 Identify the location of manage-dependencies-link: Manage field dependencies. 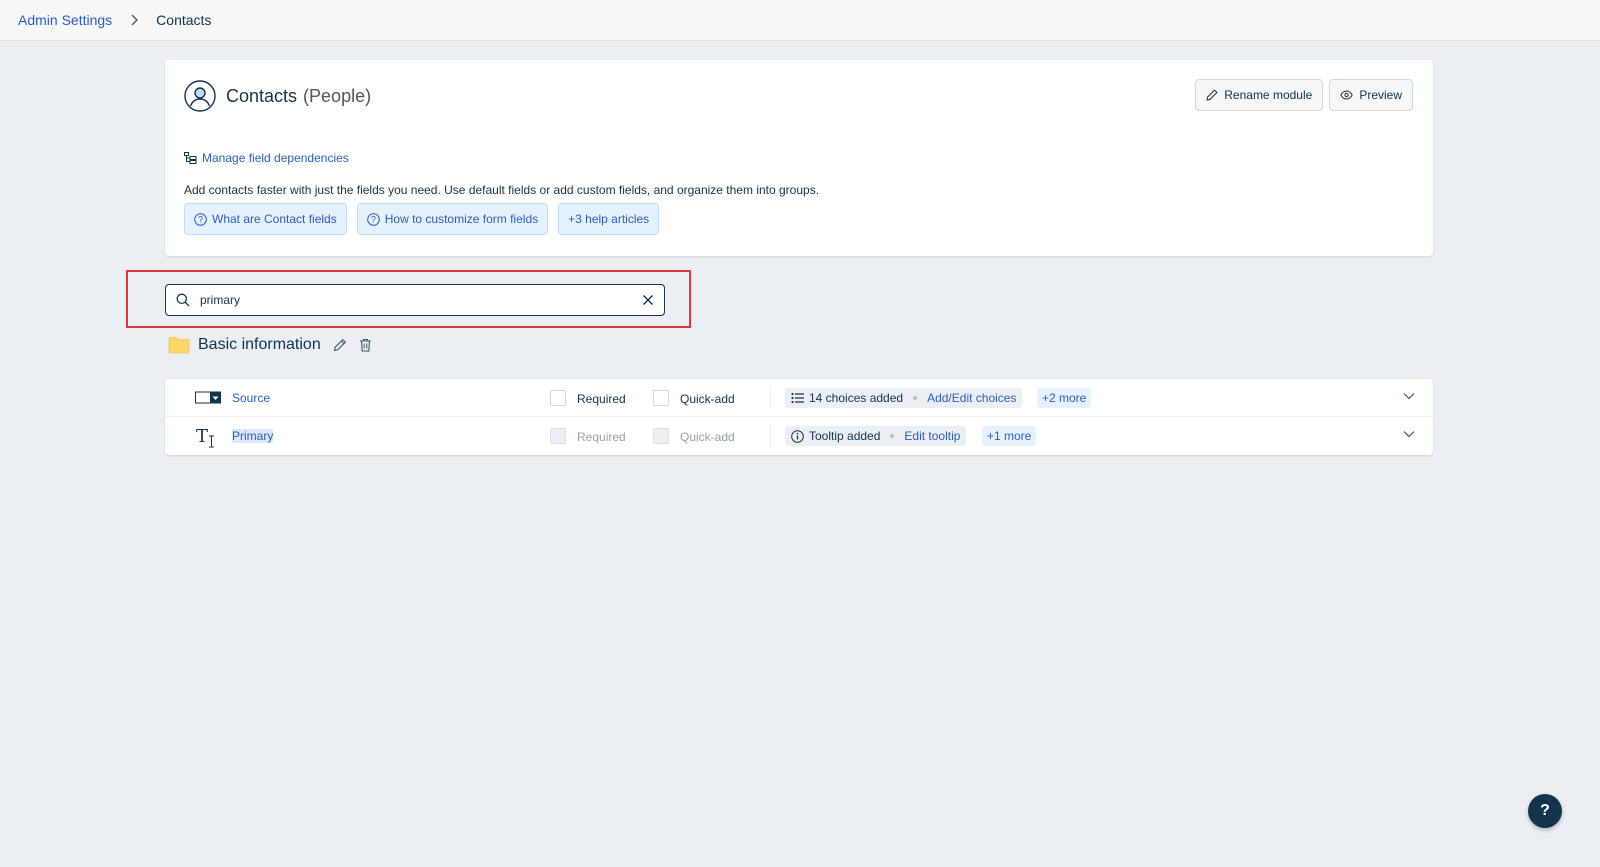
(266, 158).